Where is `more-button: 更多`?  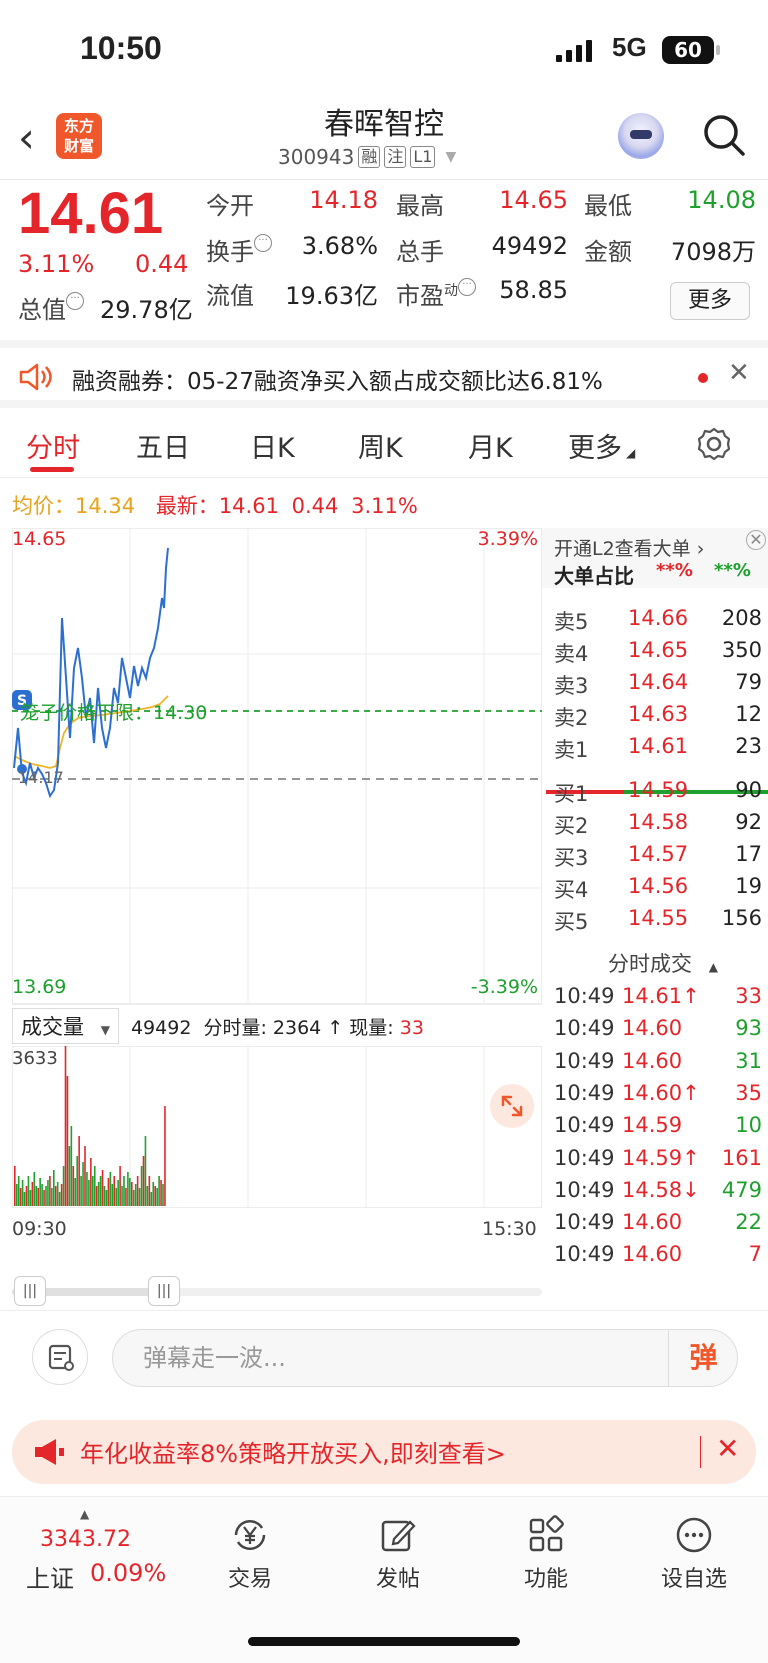
more-button: 更多 is located at coordinates (710, 301).